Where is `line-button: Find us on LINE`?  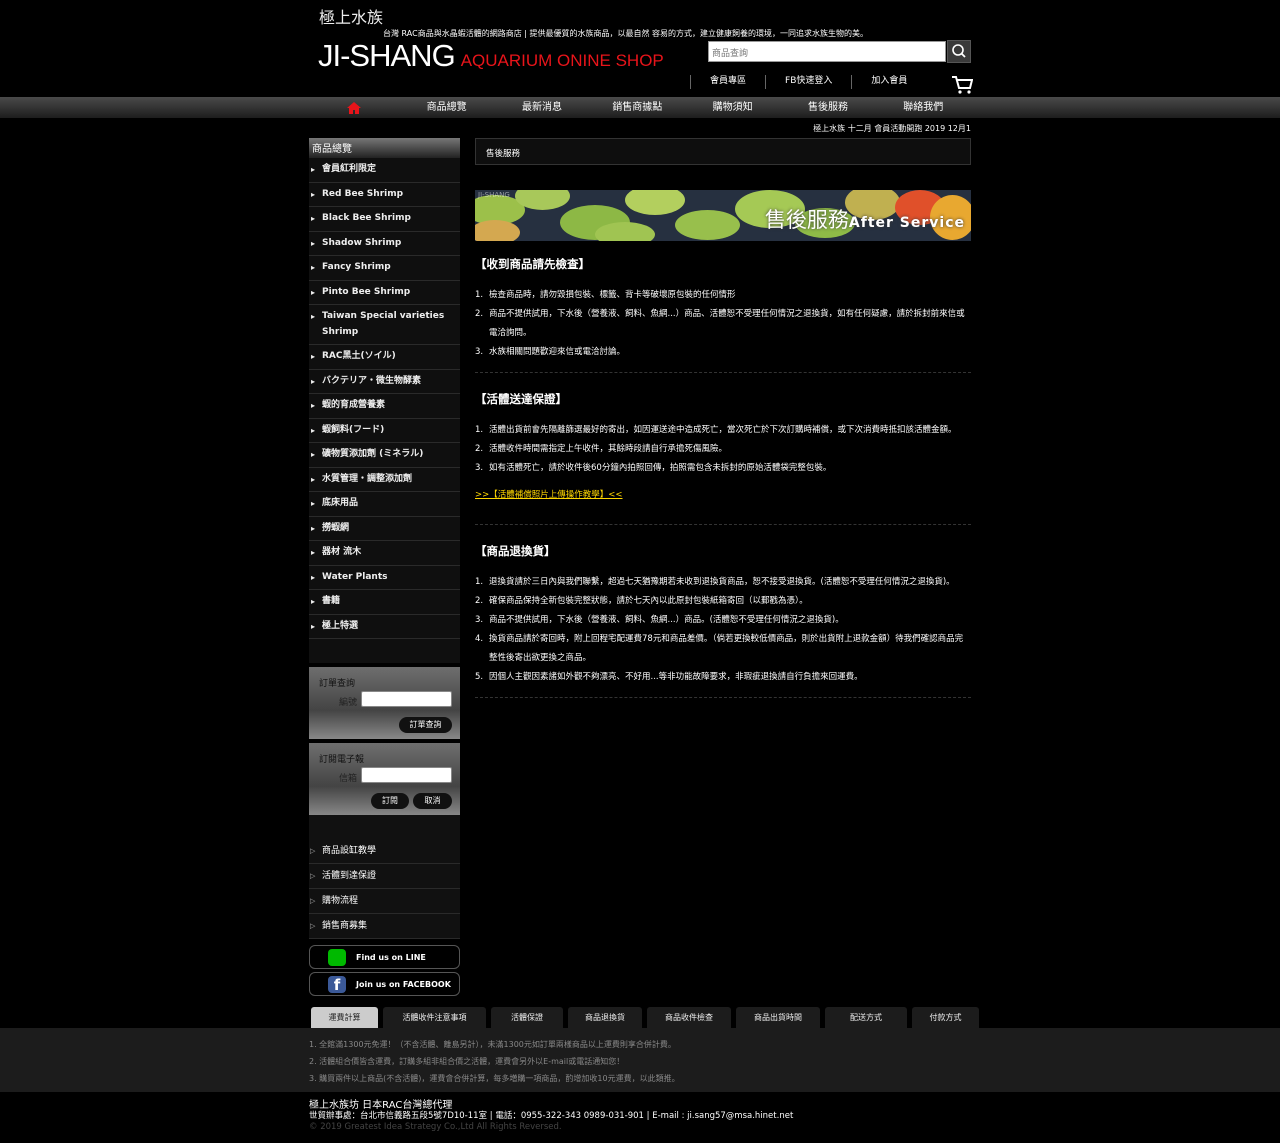 line-button: Find us on LINE is located at coordinates (384, 957).